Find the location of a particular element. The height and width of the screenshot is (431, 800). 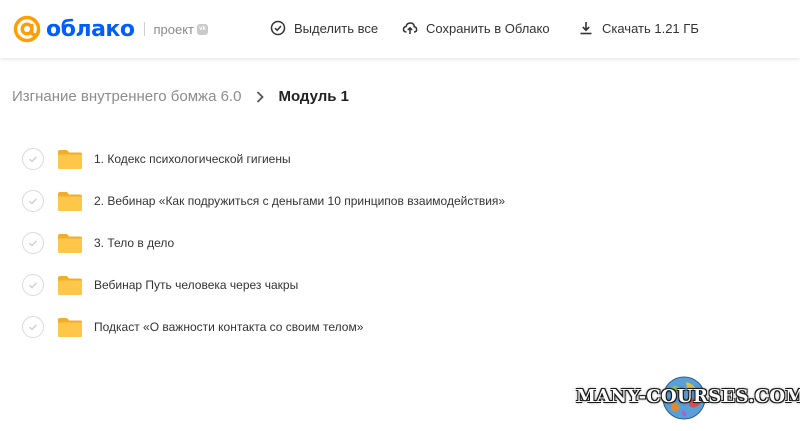

download-button: Скачать 1.21 ГБ is located at coordinates (638, 28).